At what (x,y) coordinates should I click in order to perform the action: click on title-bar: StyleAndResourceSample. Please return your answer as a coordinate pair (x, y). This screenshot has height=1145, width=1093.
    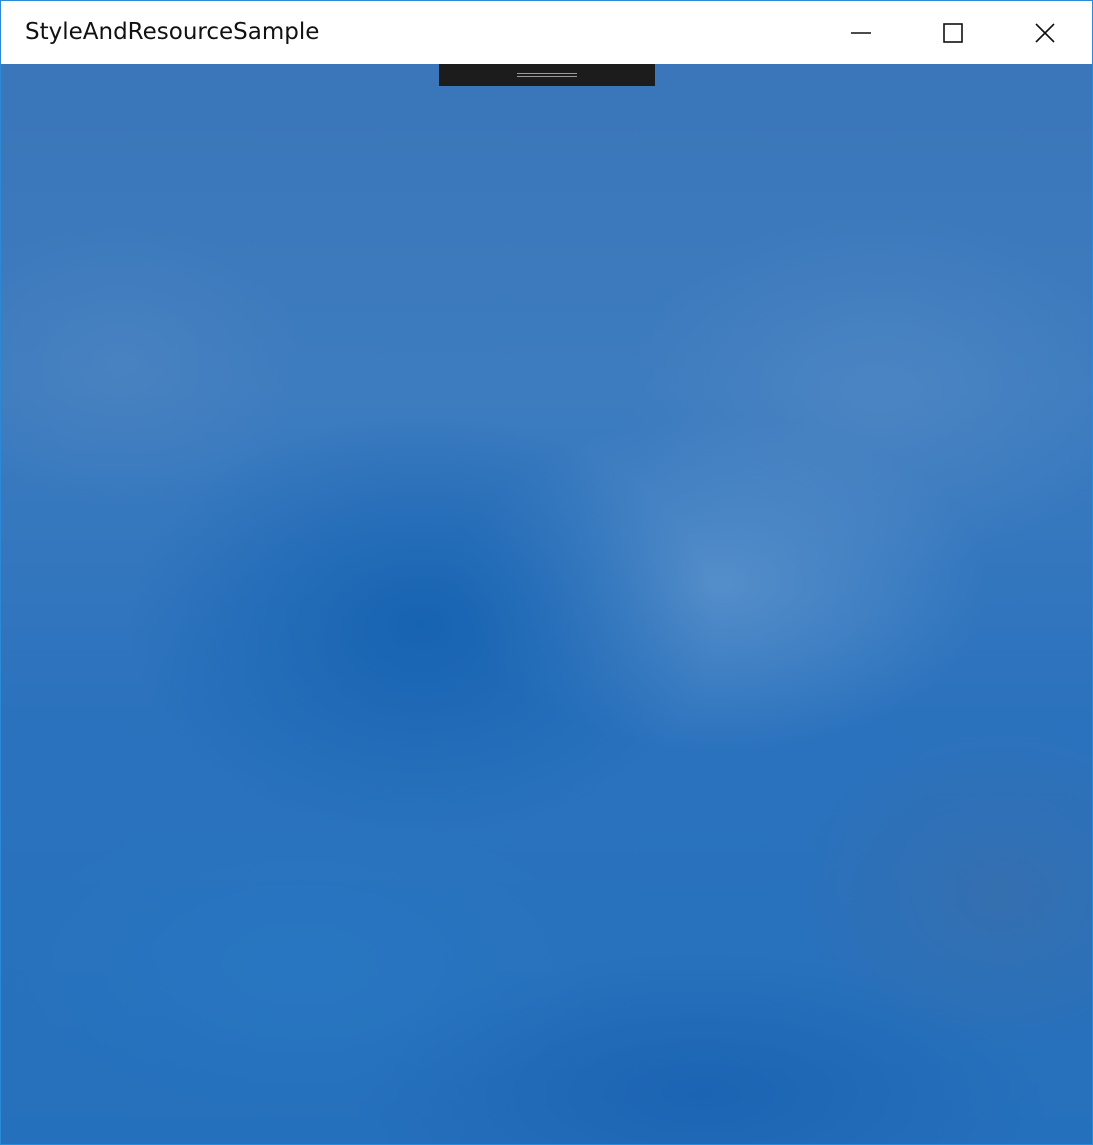
    Looking at the image, I should click on (546, 32).